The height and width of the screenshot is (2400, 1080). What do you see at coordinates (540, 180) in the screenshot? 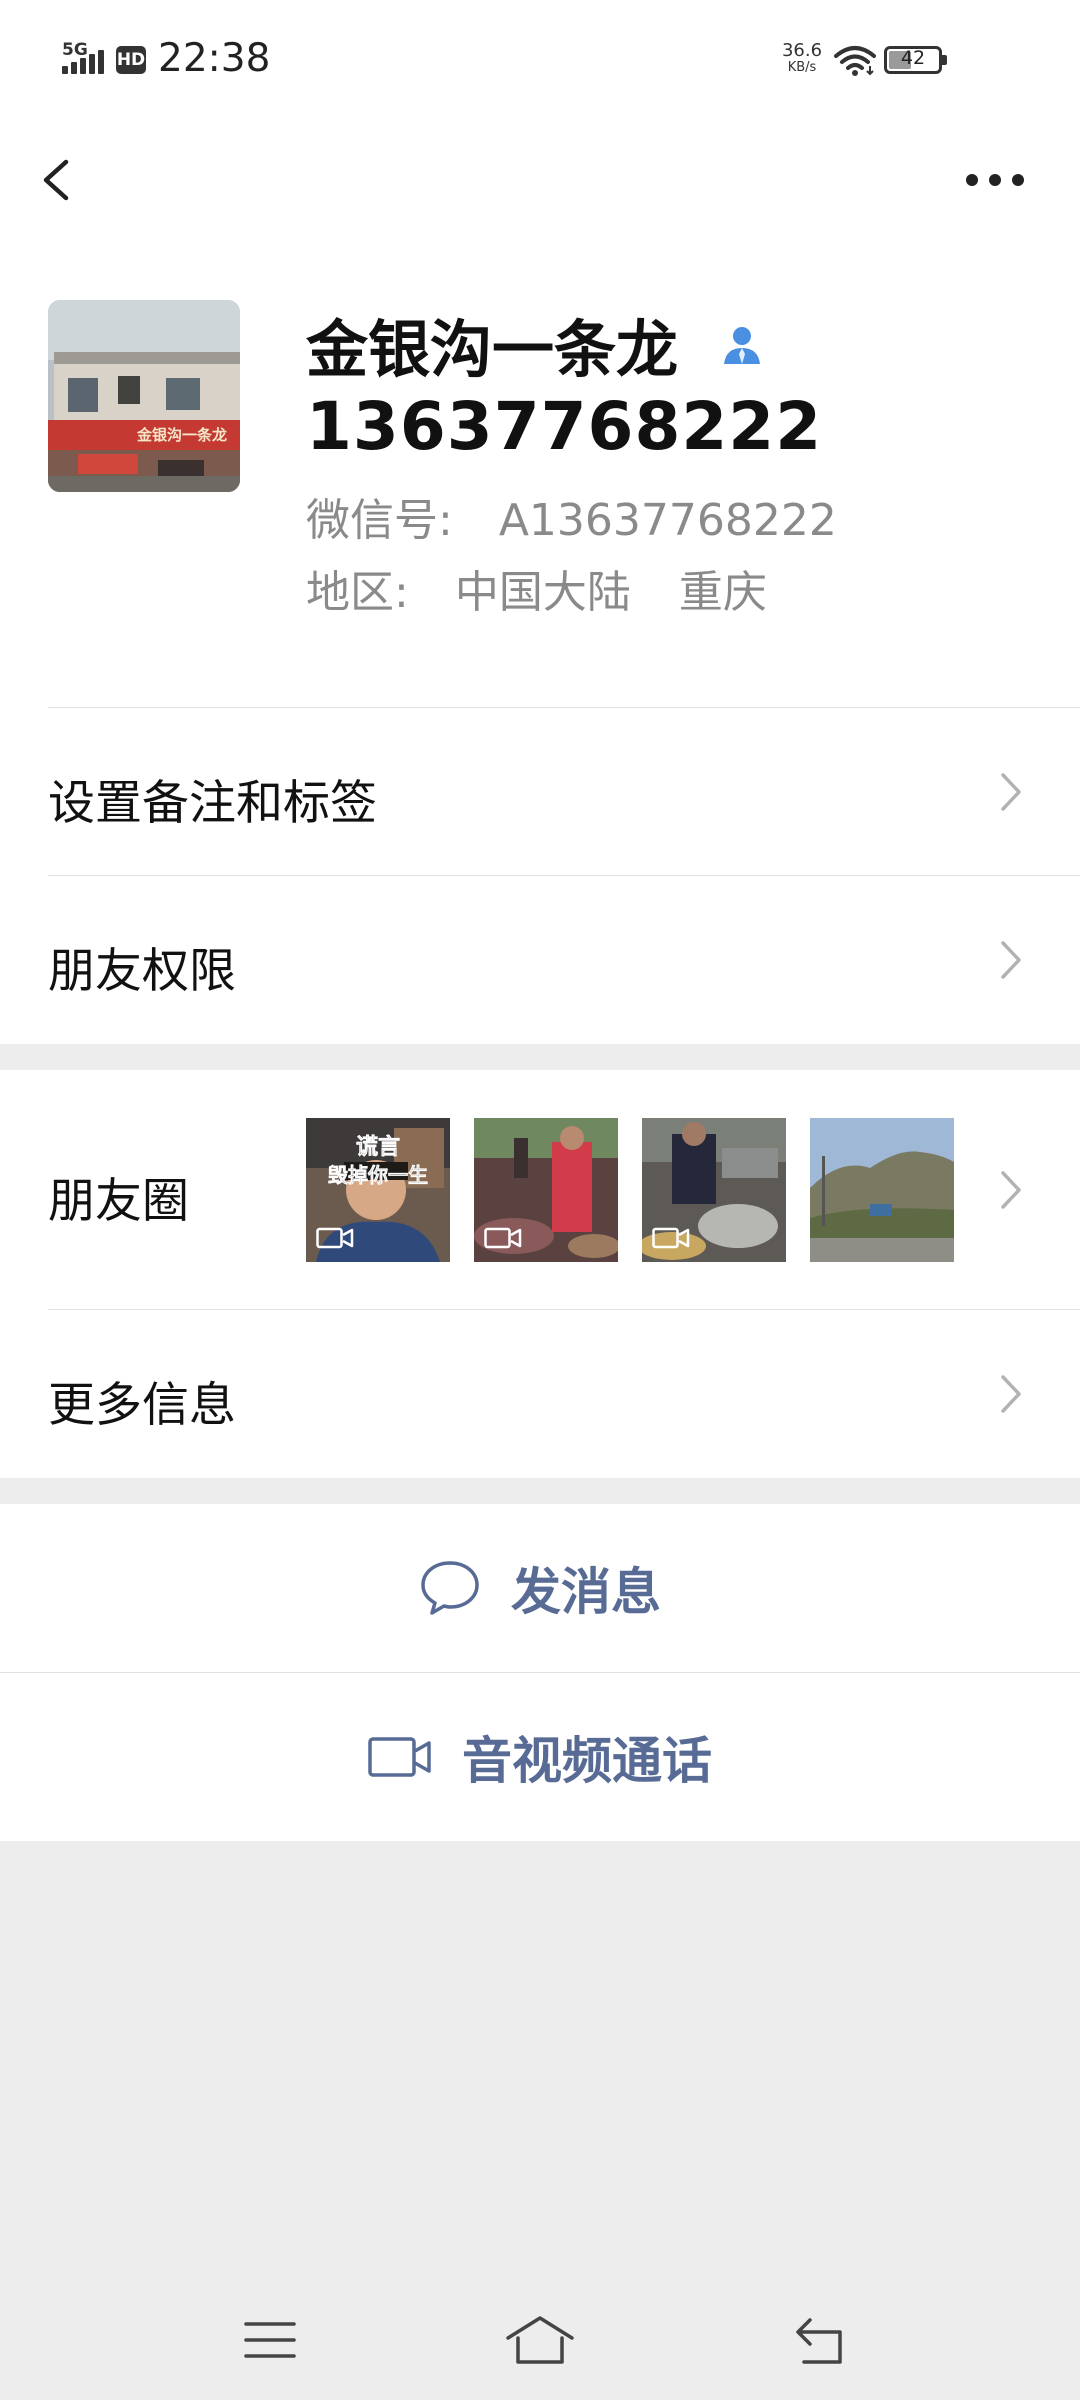
I see `nav-bar` at bounding box center [540, 180].